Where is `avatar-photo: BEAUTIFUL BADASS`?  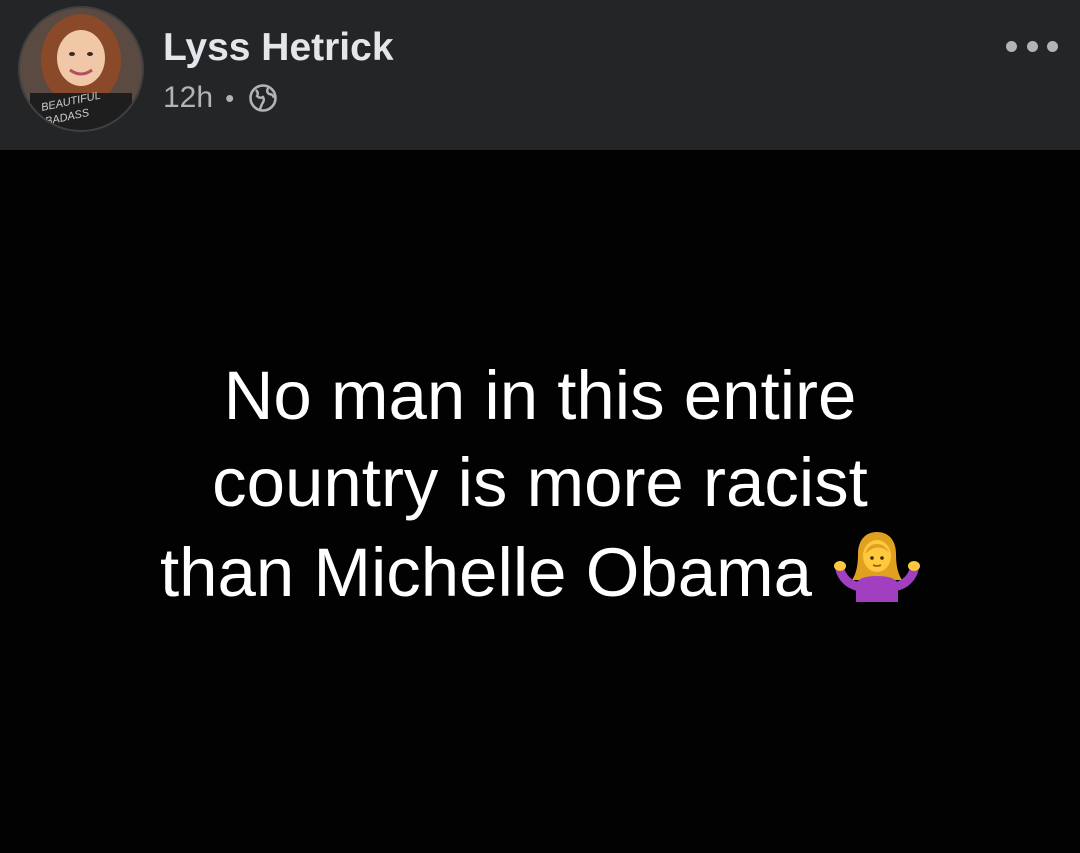
avatar-photo: BEAUTIFUL BADASS is located at coordinates (81, 69).